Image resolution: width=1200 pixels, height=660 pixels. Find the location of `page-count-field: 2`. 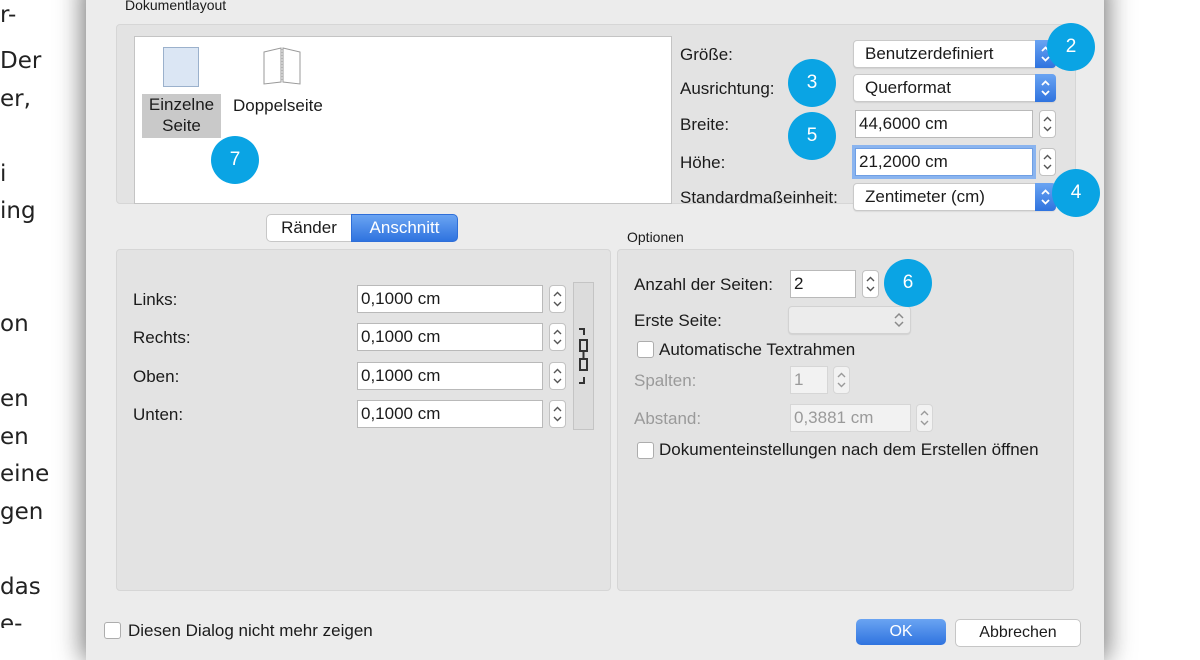

page-count-field: 2 is located at coordinates (823, 284).